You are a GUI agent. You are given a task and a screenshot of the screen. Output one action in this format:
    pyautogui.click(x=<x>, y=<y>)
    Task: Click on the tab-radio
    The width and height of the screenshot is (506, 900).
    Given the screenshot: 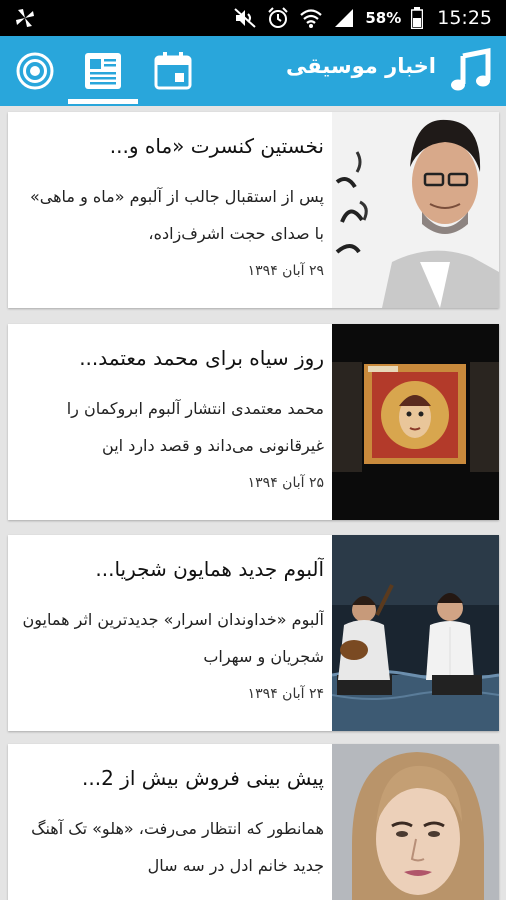 What is the action you would take?
    pyautogui.click(x=35, y=71)
    